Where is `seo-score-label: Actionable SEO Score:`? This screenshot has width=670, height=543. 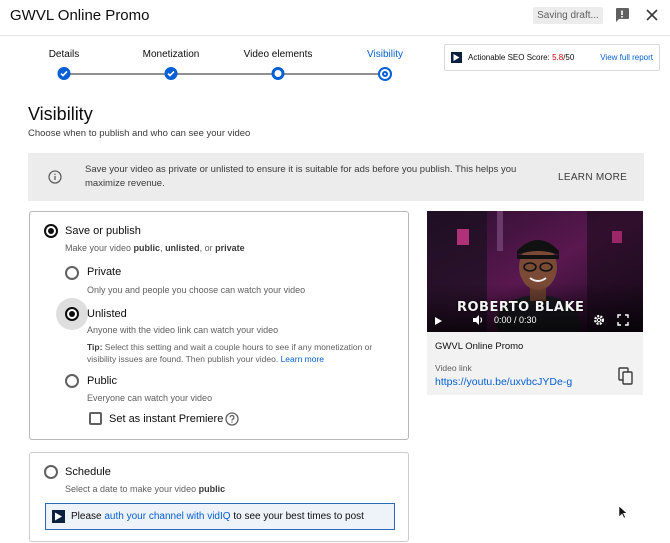 seo-score-label: Actionable SEO Score: is located at coordinates (509, 57).